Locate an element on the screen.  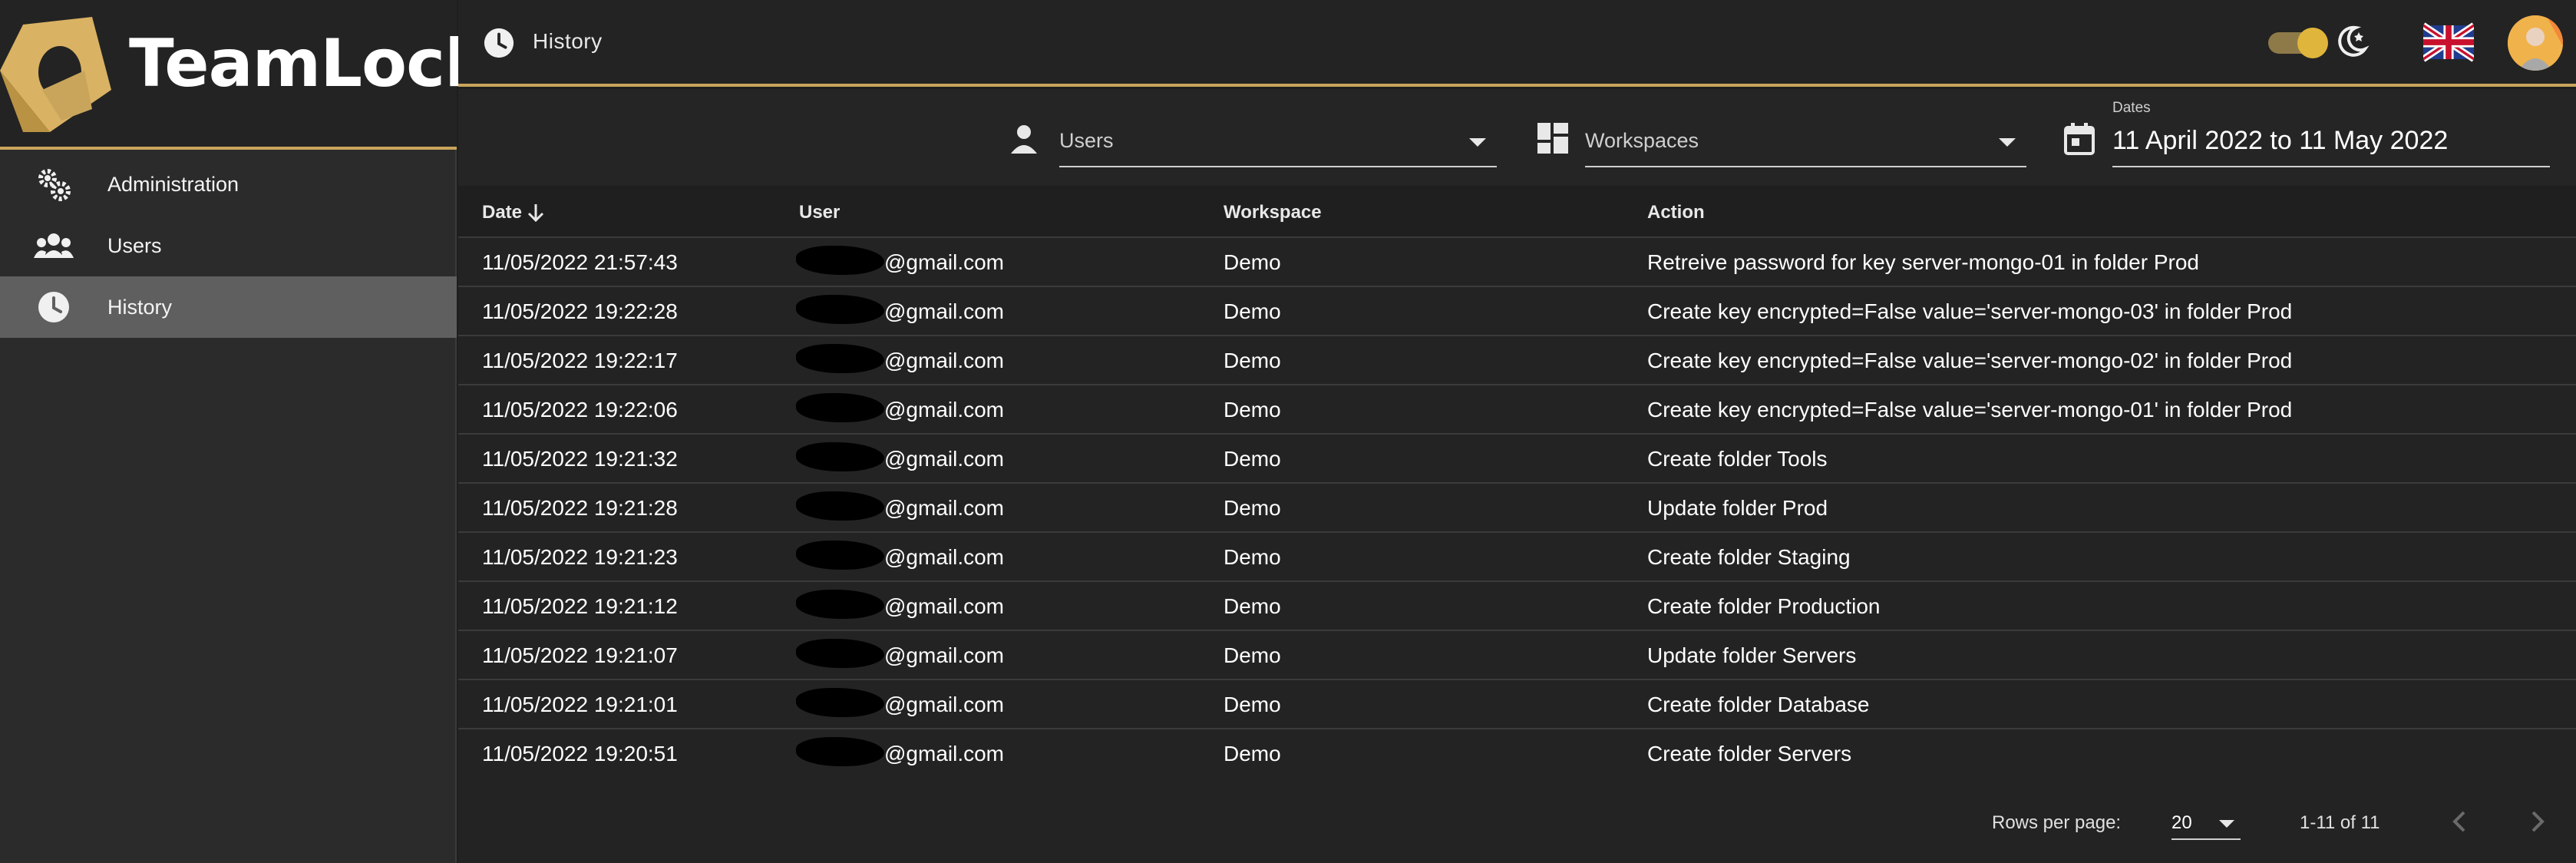
sidebar-item-users: Users is located at coordinates (229, 246).